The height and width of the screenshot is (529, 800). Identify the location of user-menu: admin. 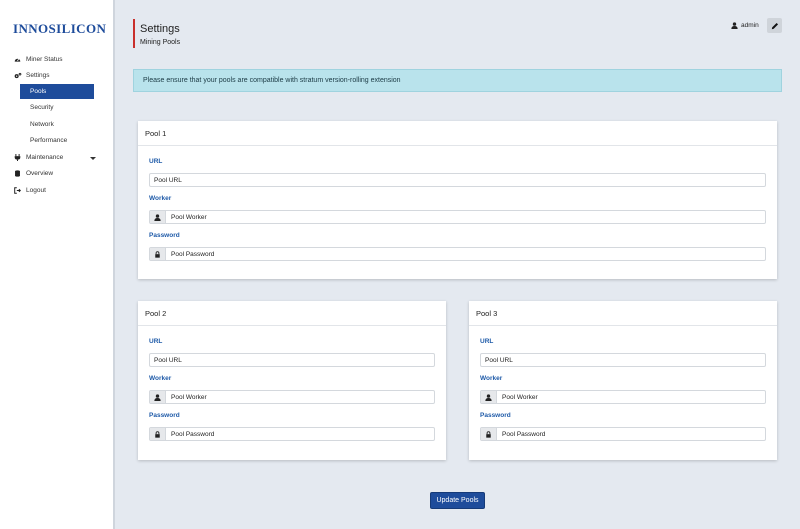
(745, 25).